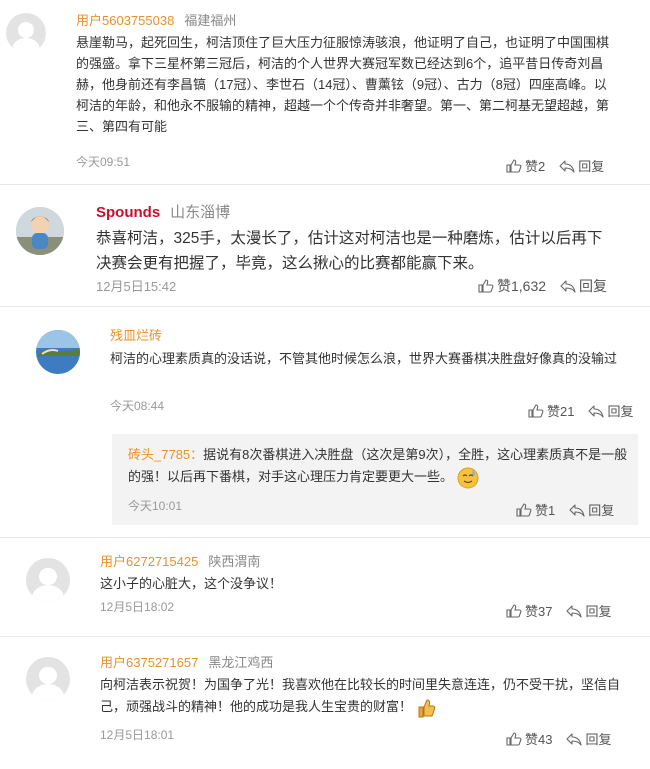  I want to click on comment-header: 用户6375271657 黑龙江鸡西, so click(186, 662).